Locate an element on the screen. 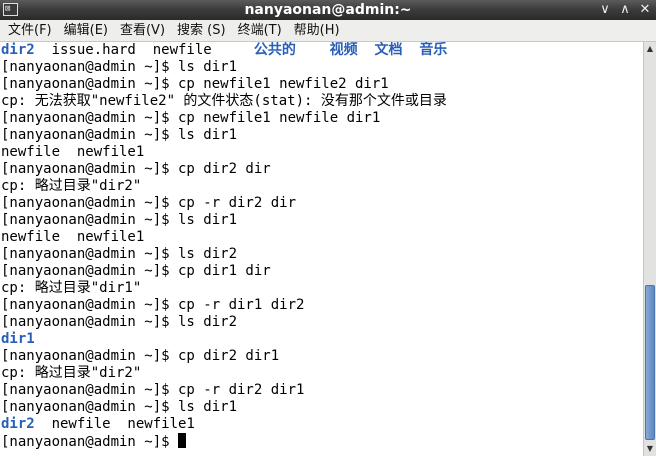 The image size is (656, 456). terminal-text: [nanyaonan@admin ~]$ cp -r dir2 dir1 is located at coordinates (153, 390).